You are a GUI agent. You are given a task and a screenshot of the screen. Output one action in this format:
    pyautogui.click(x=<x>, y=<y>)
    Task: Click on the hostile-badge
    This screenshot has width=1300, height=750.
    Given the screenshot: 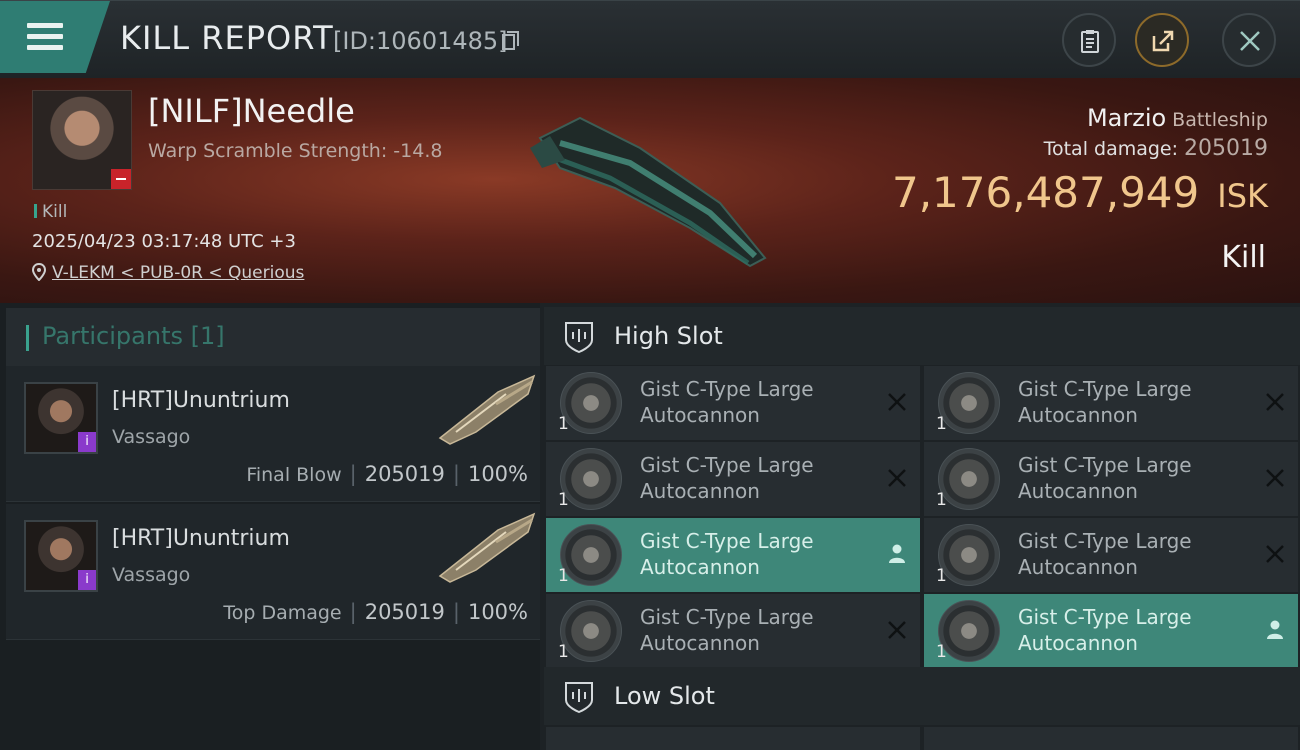 What is the action you would take?
    pyautogui.click(x=121, y=179)
    